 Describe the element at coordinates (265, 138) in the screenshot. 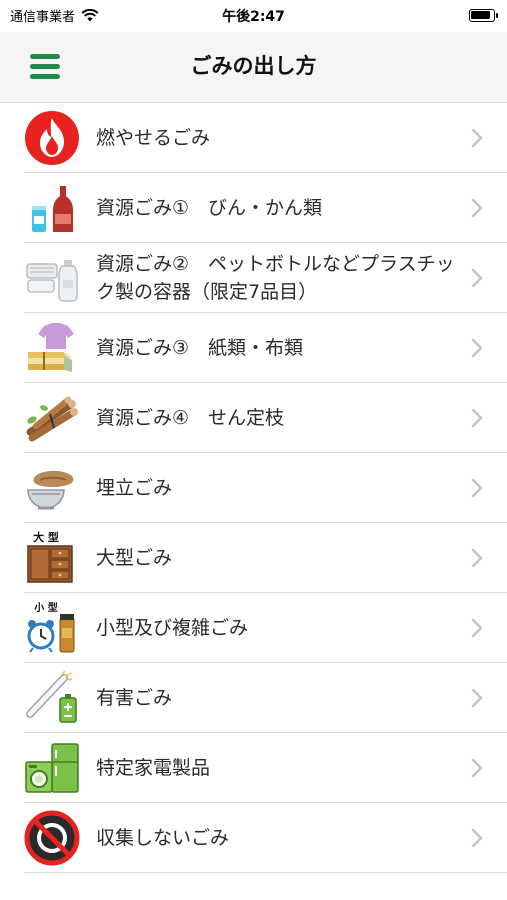

I see `list-item-burnable: 燃やせるごみ` at that location.